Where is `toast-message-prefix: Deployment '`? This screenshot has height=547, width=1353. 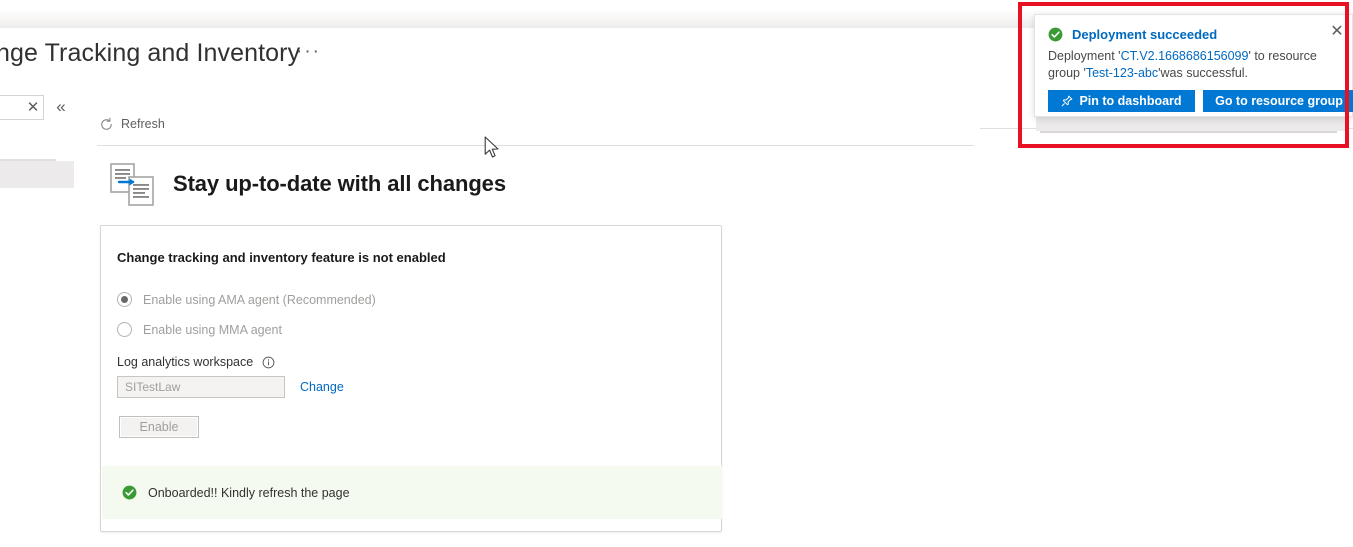 toast-message-prefix: Deployment ' is located at coordinates (1084, 56).